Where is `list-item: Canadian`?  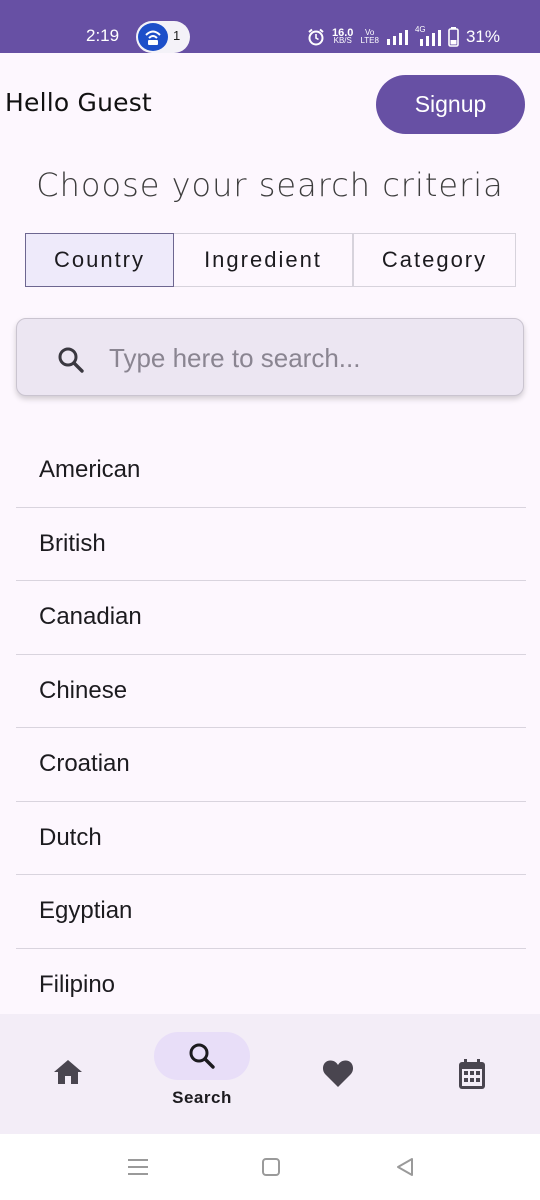 list-item: Canadian is located at coordinates (271, 618).